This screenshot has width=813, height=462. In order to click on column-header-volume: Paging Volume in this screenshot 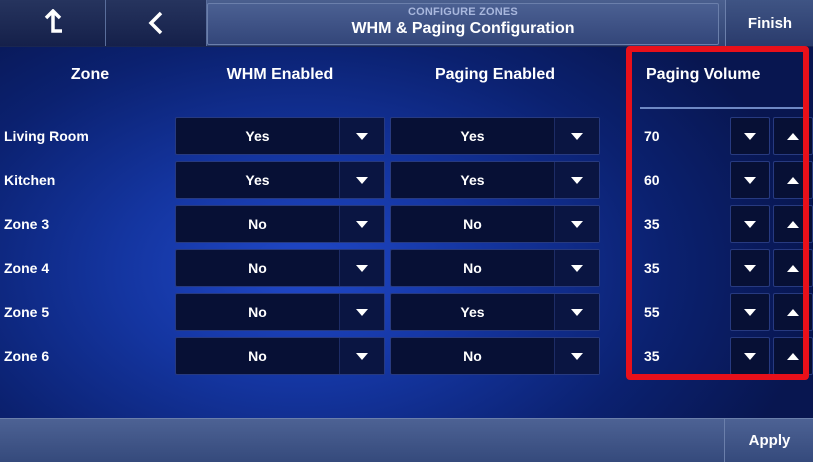, I will do `click(703, 74)`.